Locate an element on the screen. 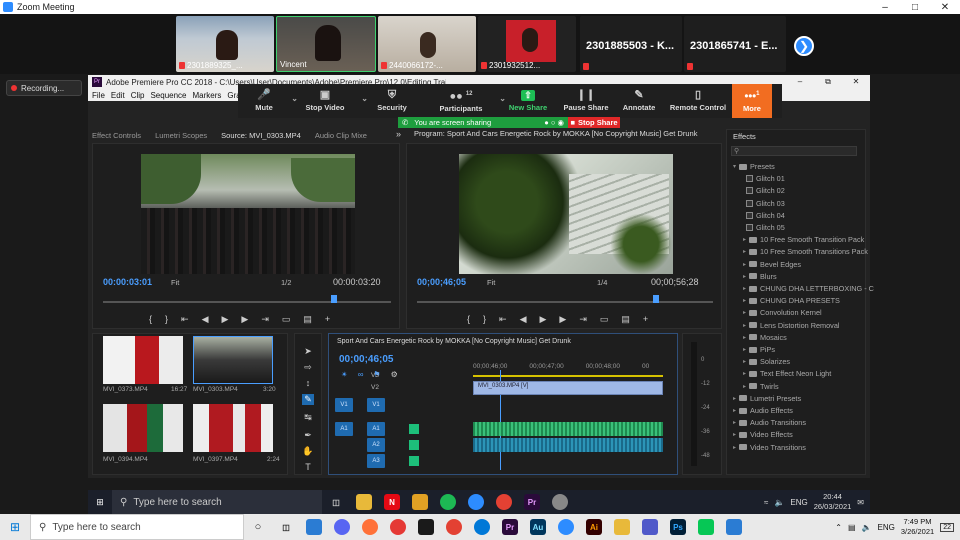  track-target-a1: A1 is located at coordinates (344, 429).